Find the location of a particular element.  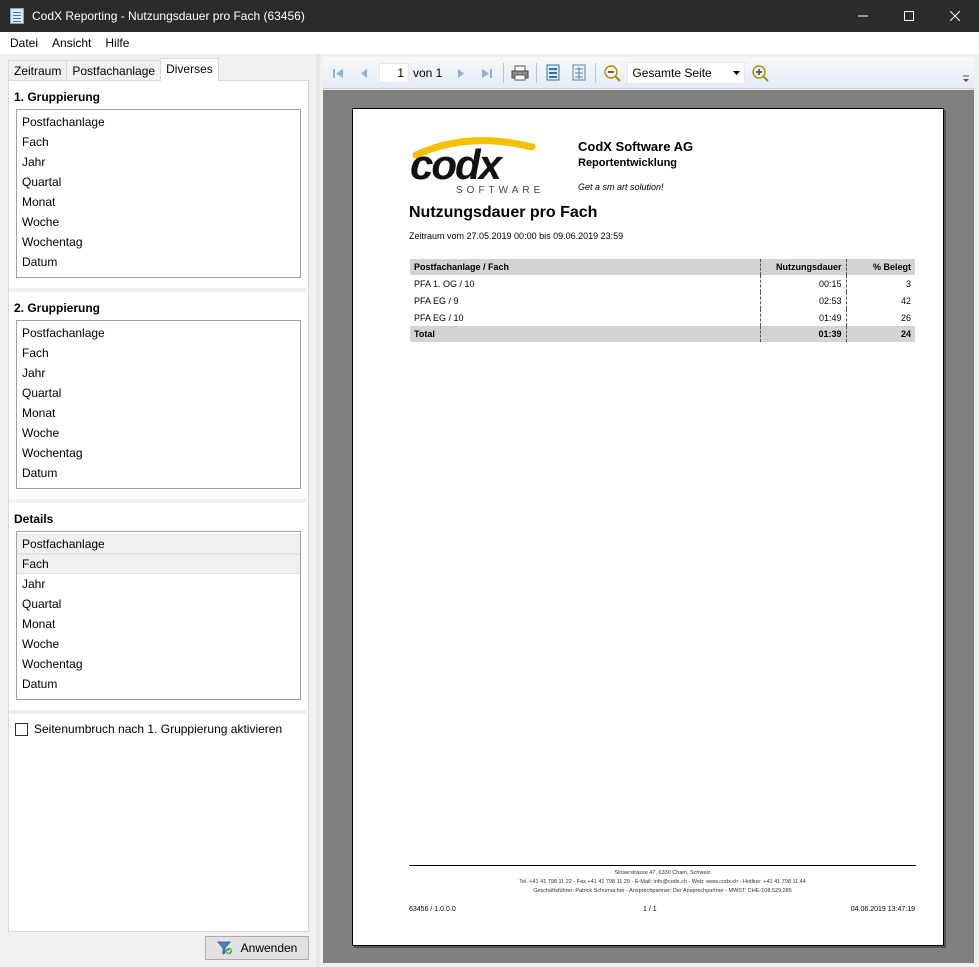

table-row: PFA EG / 10 01:49 26 is located at coordinates (662, 317).